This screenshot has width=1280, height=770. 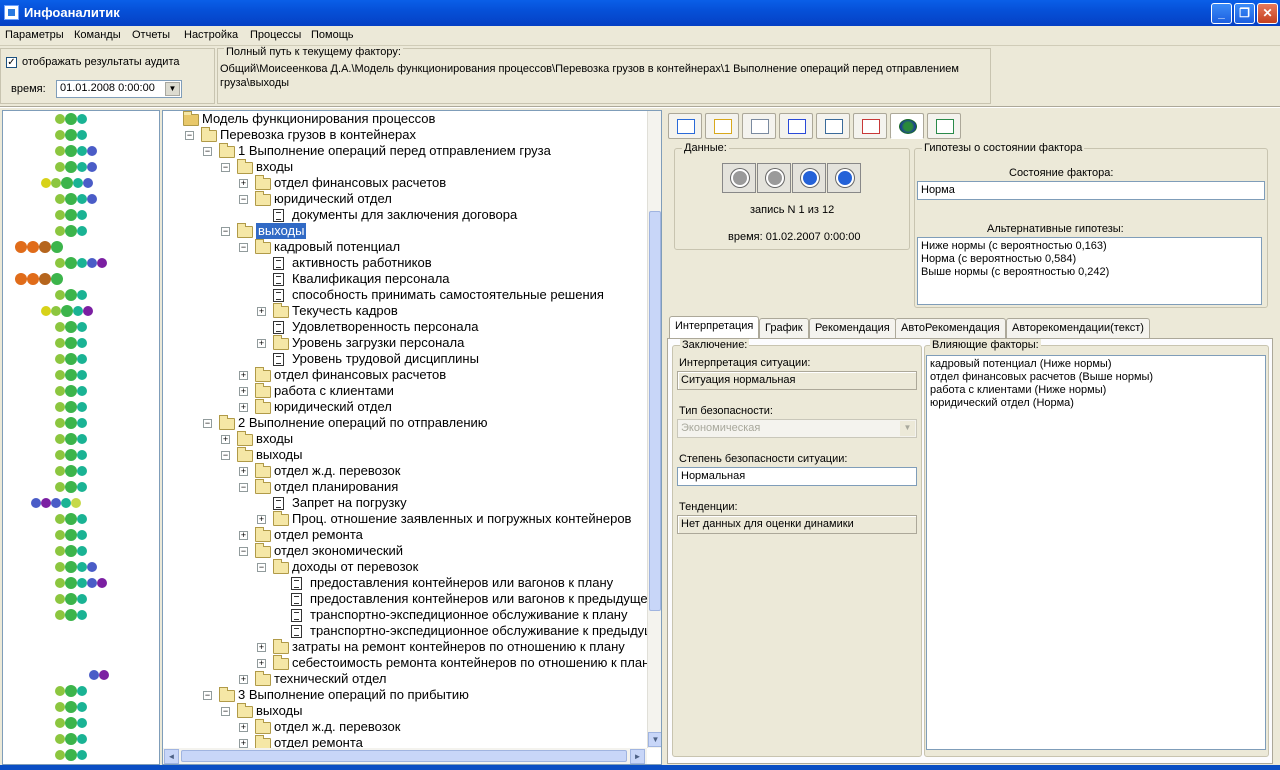 I want to click on tree-node-label: технический отдел, so click(x=330, y=679).